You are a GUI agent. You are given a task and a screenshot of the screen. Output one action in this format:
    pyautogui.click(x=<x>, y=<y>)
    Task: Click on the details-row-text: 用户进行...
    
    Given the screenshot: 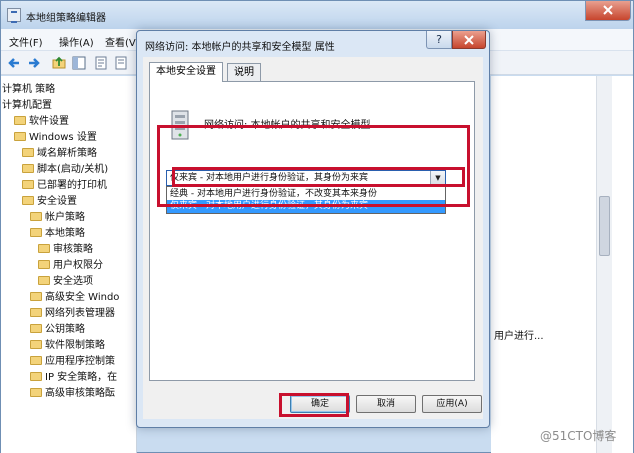 What is the action you would take?
    pyautogui.click(x=519, y=334)
    